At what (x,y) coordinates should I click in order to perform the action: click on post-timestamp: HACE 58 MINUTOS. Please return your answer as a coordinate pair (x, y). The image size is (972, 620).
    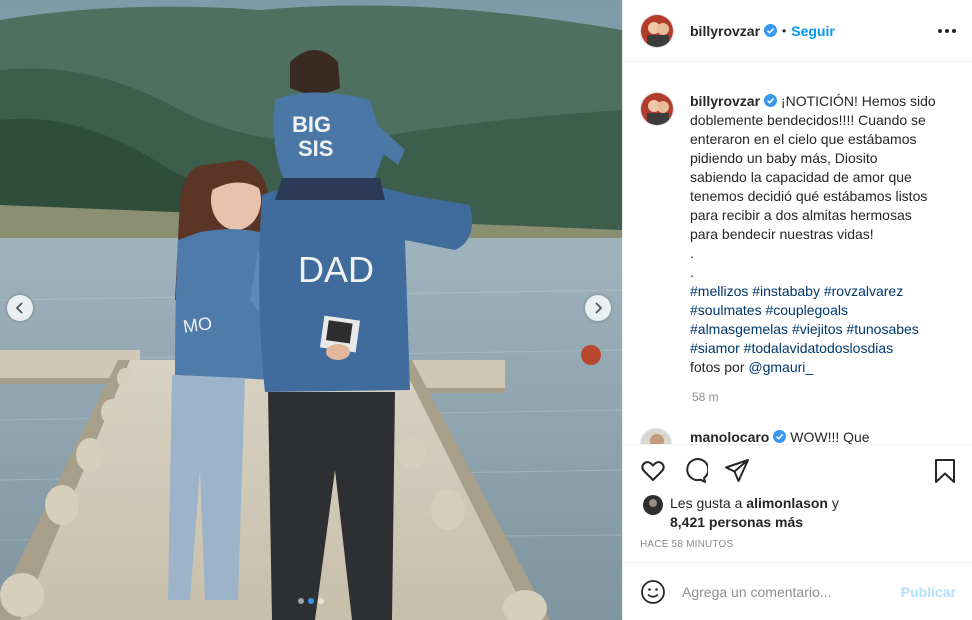
    Looking at the image, I should click on (686, 544).